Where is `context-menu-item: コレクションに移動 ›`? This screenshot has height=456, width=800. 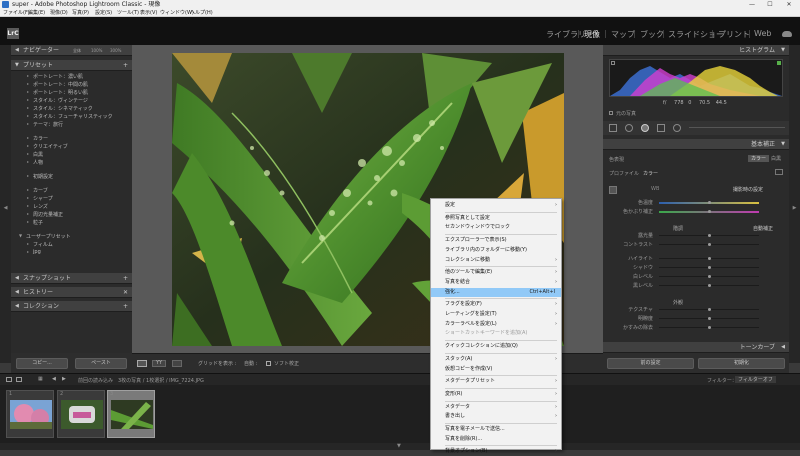
context-menu-item: コレクションに移動 › is located at coordinates (496, 260).